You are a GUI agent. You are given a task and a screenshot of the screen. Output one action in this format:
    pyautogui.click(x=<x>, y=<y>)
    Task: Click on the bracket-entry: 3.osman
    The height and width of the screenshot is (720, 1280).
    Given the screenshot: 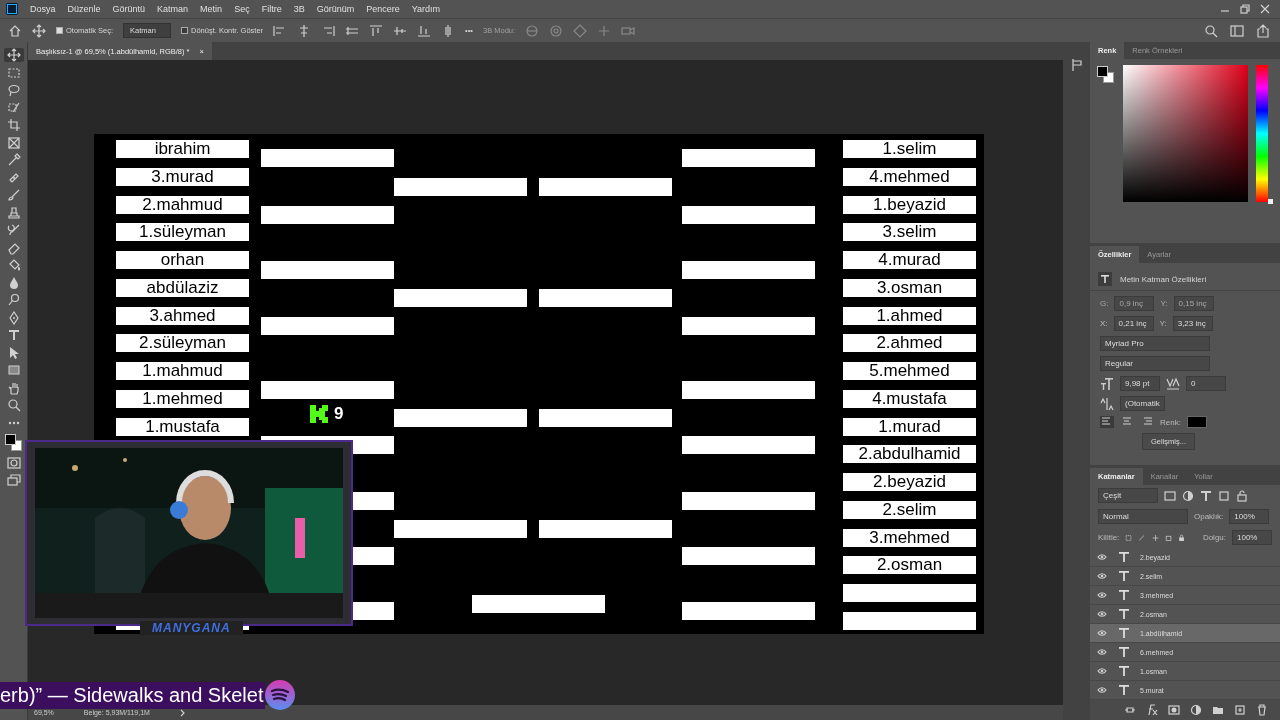 What is the action you would take?
    pyautogui.click(x=909, y=288)
    